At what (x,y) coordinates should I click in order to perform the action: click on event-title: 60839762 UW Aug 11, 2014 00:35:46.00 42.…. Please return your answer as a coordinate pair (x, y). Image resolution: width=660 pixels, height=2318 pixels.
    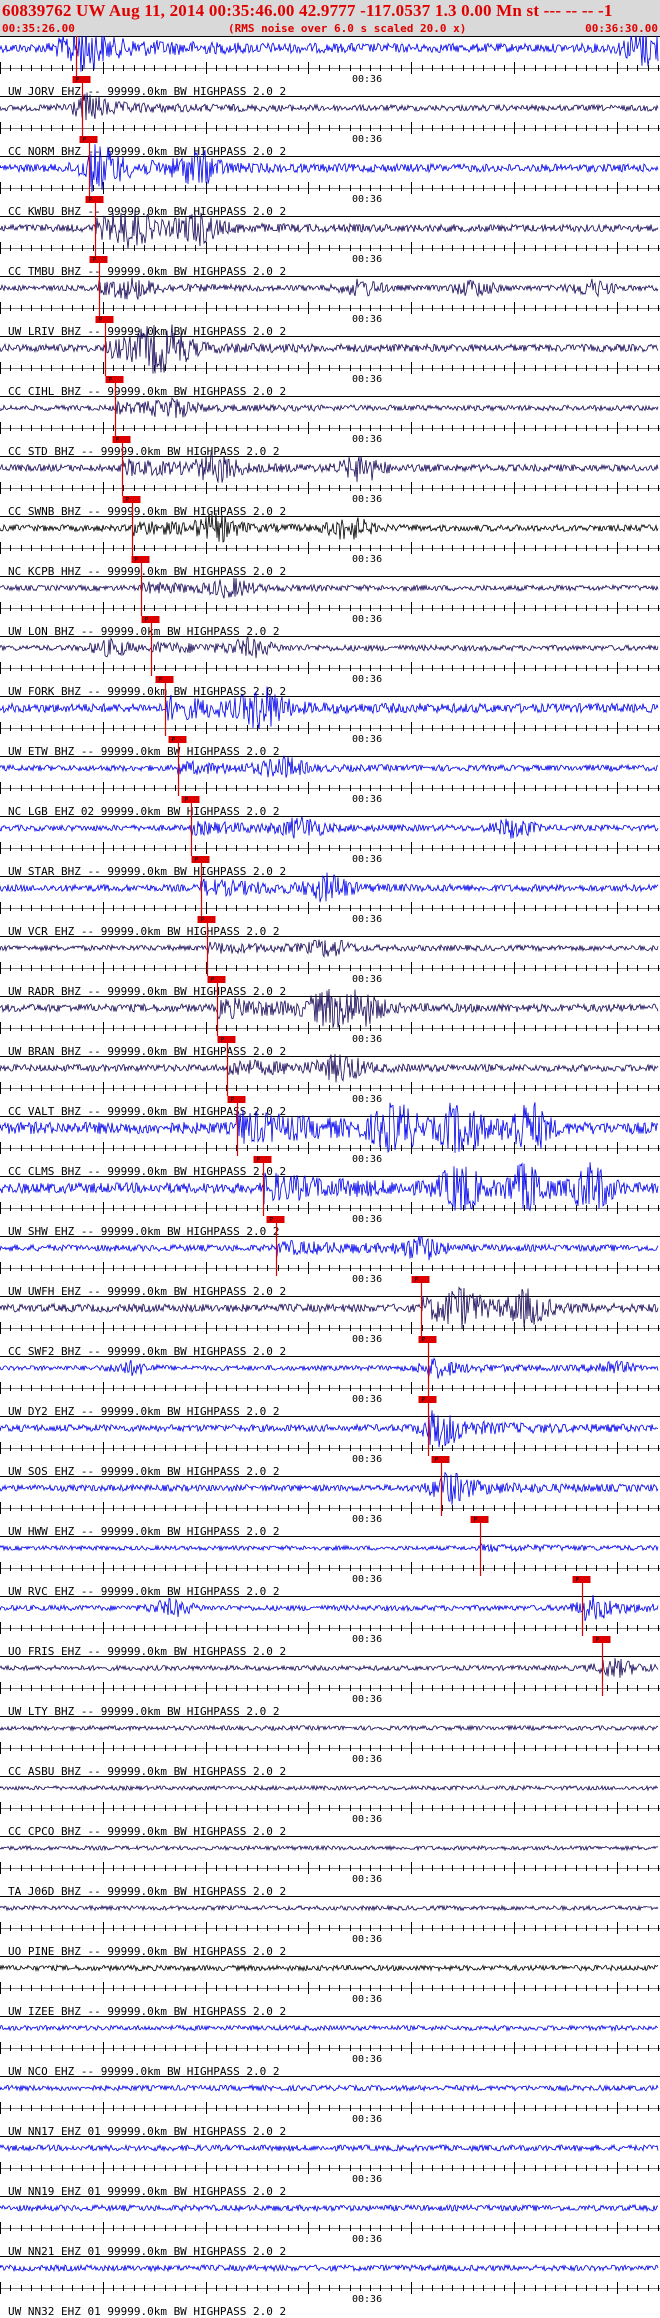
    Looking at the image, I should click on (307, 10).